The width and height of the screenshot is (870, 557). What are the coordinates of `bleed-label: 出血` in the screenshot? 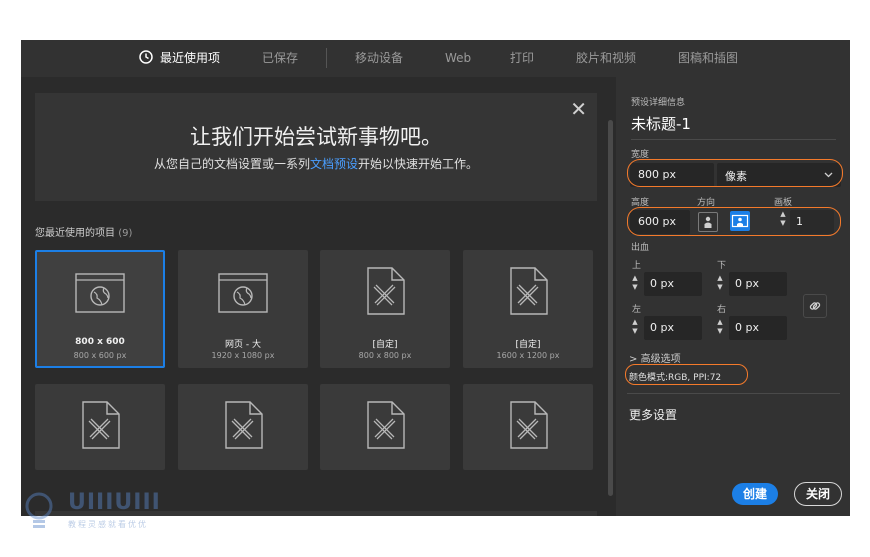 It's located at (640, 248).